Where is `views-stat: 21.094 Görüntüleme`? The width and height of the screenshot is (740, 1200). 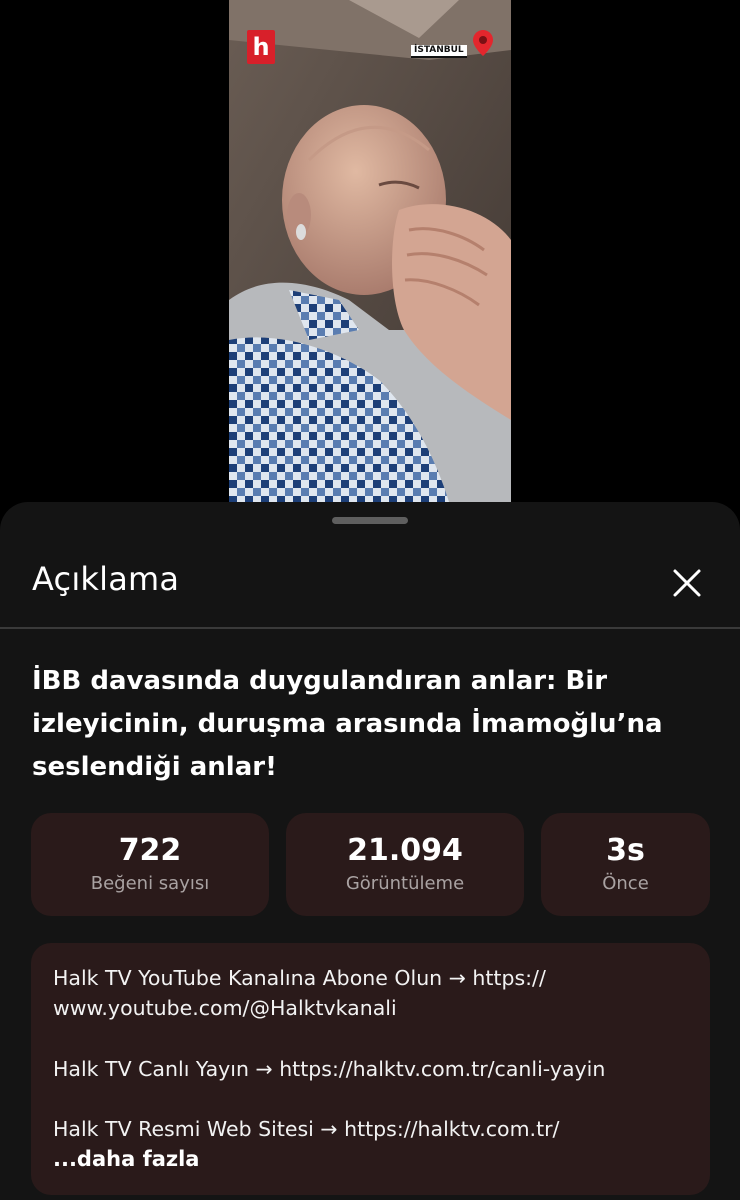
views-stat: 21.094 Görüntüleme is located at coordinates (405, 864).